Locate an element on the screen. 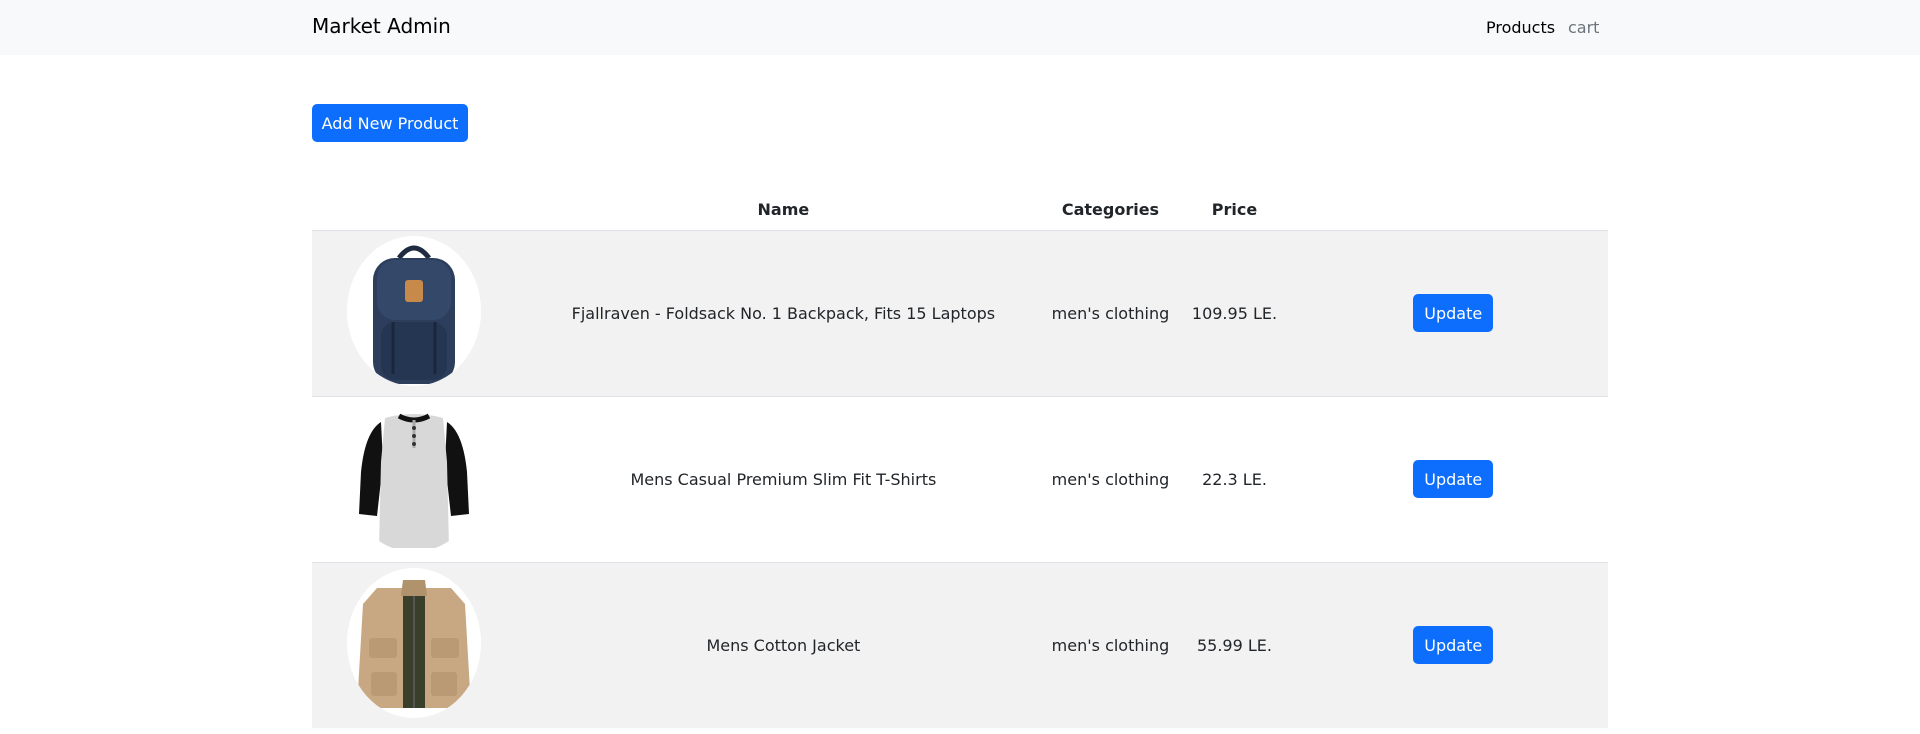  add-new-product-button: Add New Product is located at coordinates (390, 123).